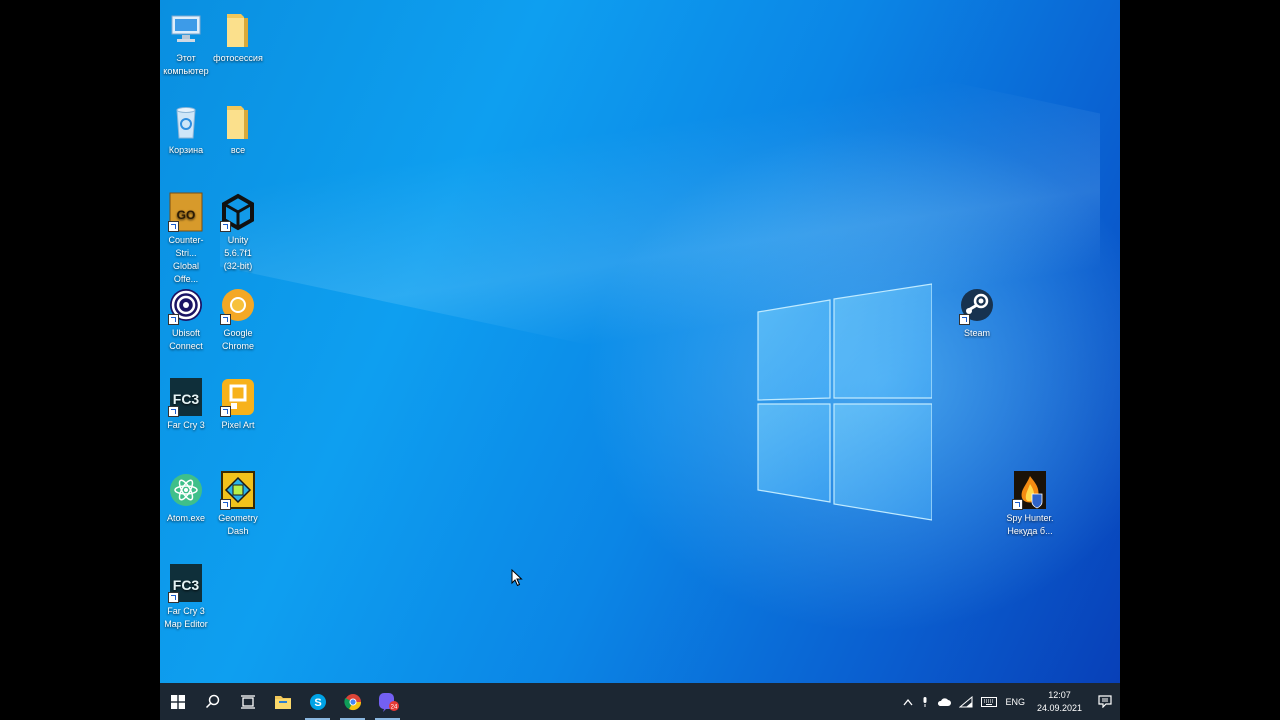 The height and width of the screenshot is (720, 1280). I want to click on system-tray: ENG 12:07 24.09.2021, so click(1009, 701).